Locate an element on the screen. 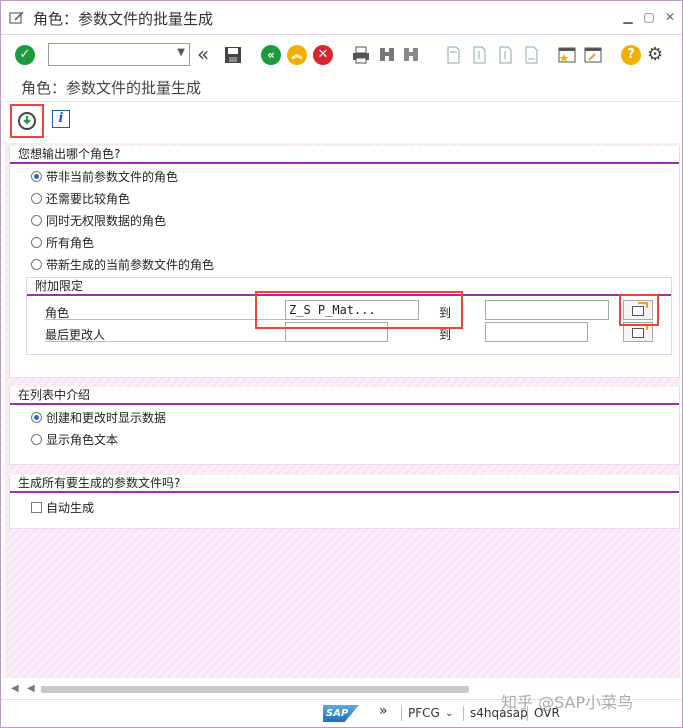 The width and height of the screenshot is (683, 728). scroll-left-icon: ◀ is located at coordinates (15, 688).